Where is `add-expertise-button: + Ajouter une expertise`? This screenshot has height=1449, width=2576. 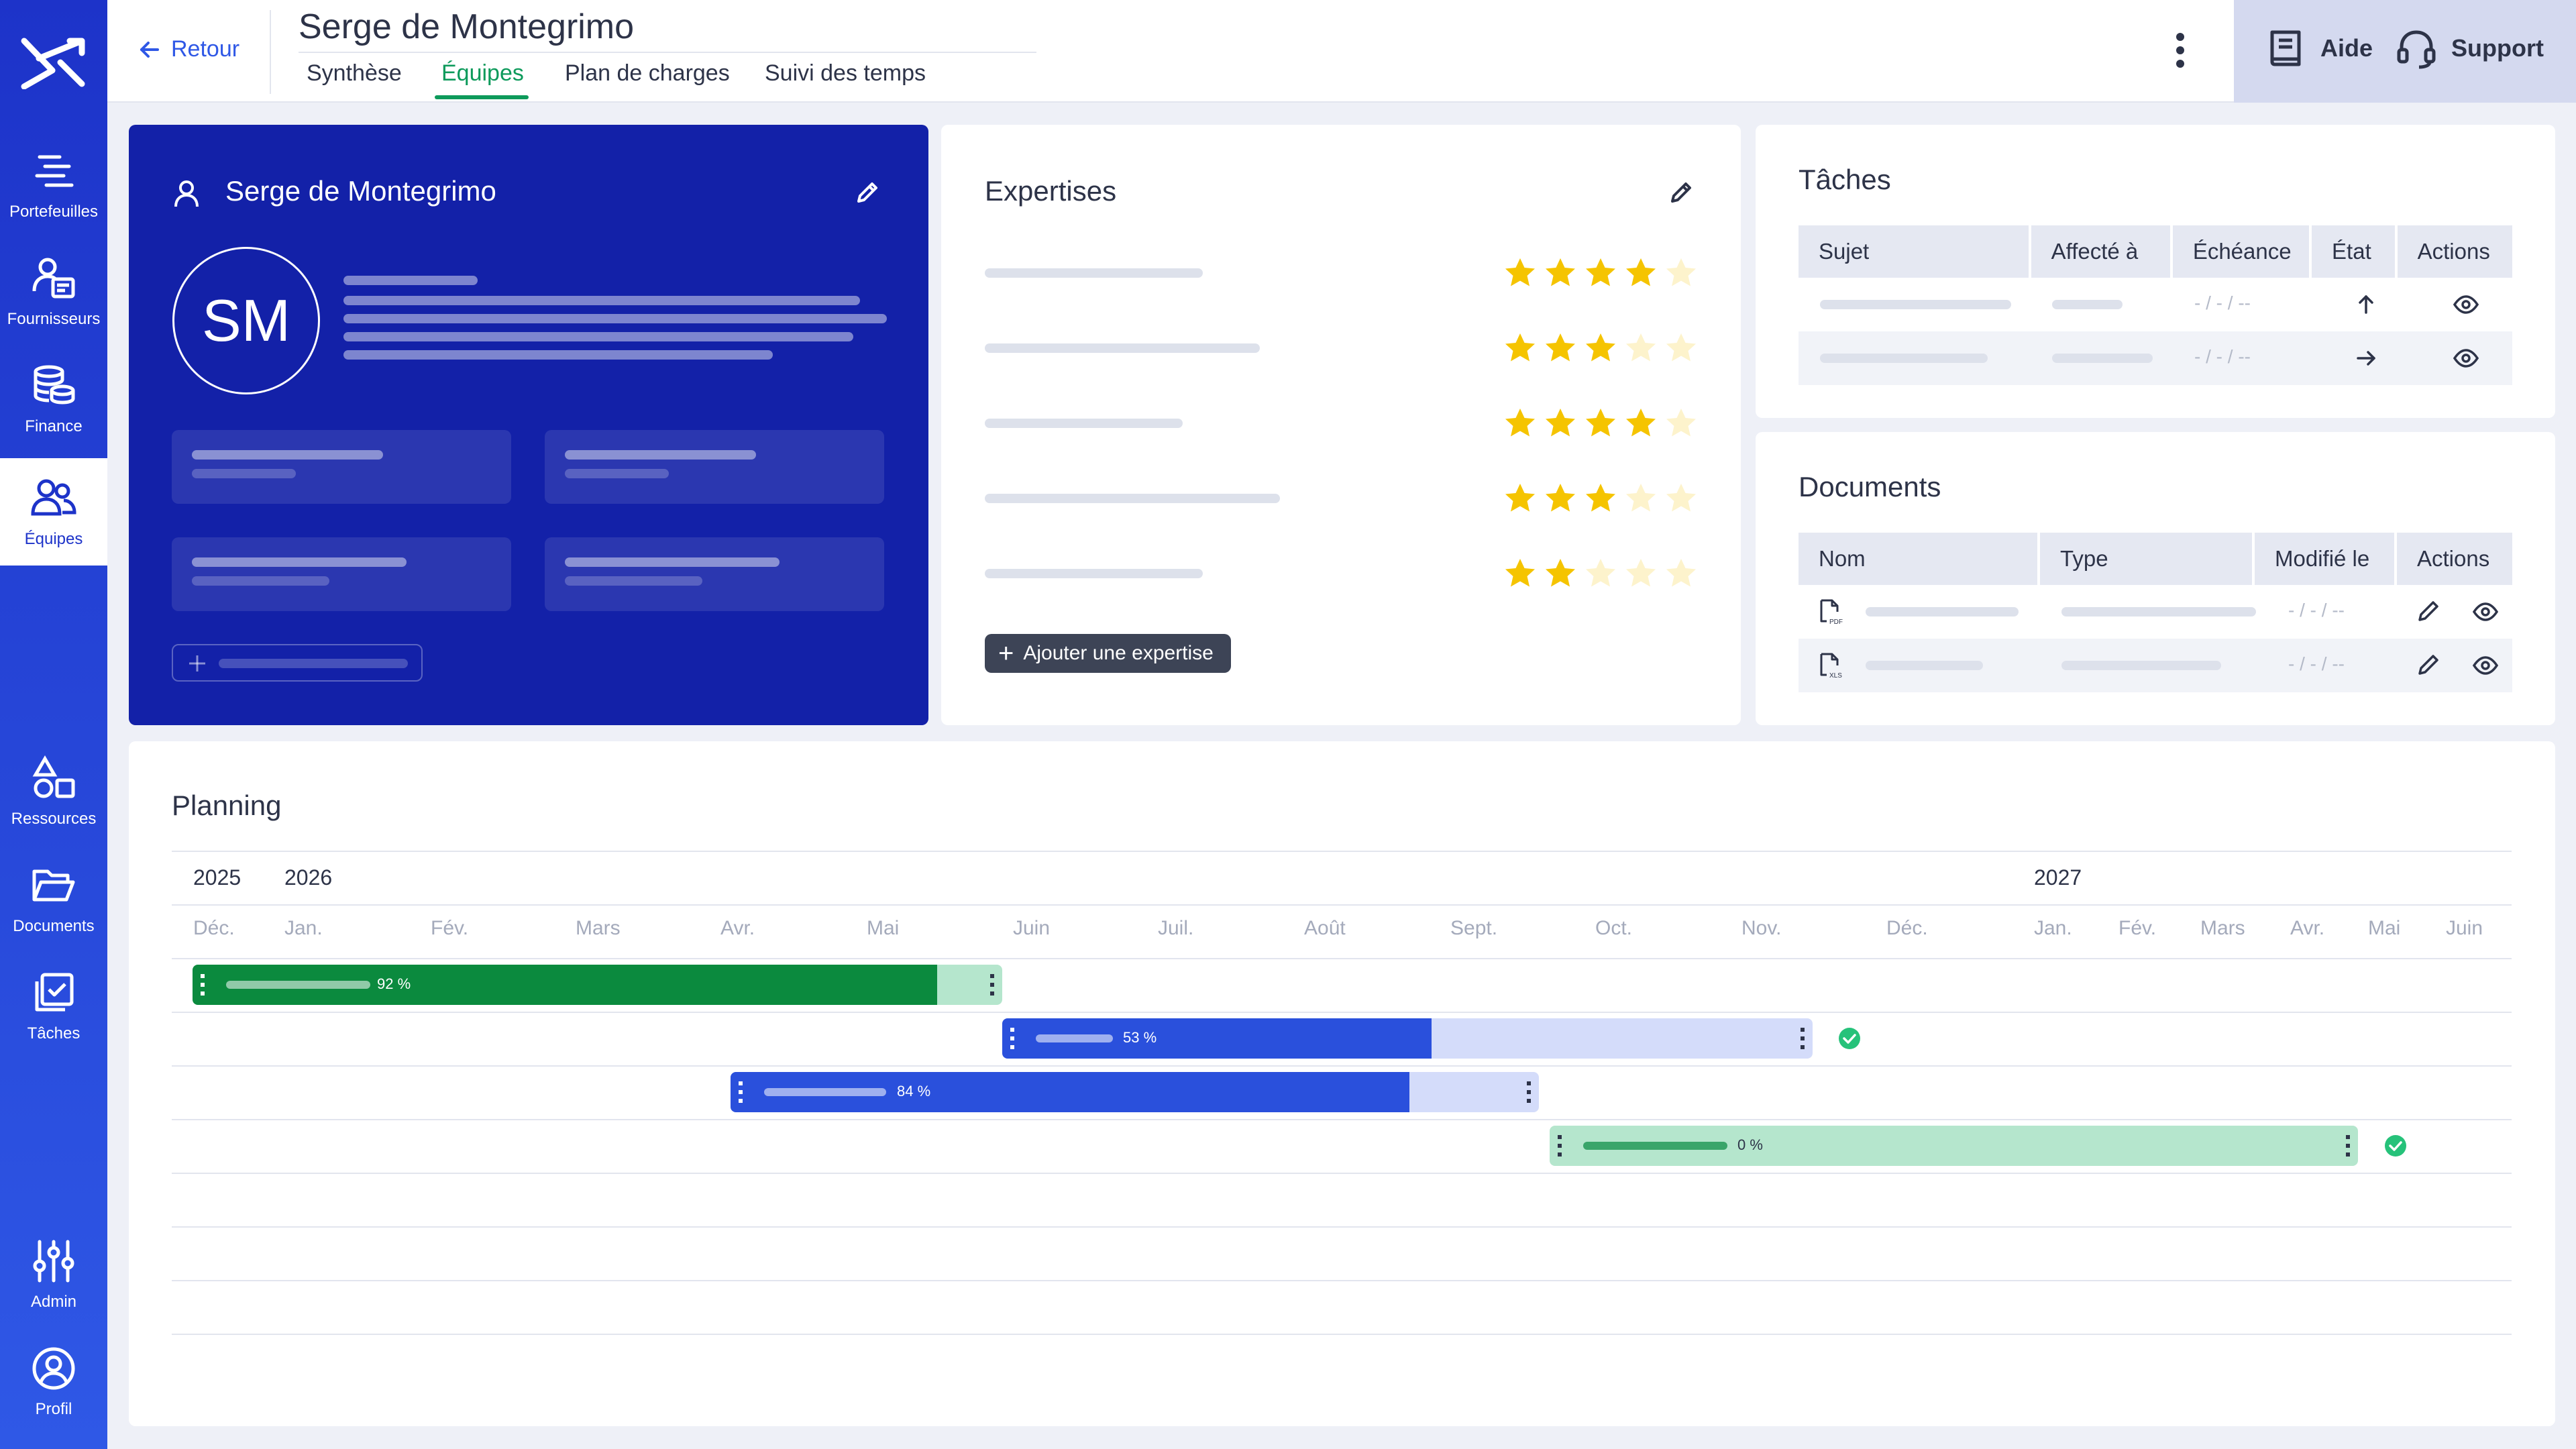 add-expertise-button: + Ajouter une expertise is located at coordinates (1108, 653).